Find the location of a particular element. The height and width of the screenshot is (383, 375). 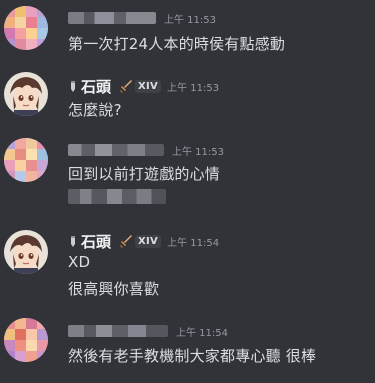

message-text: 第一次打24人本的時侯有點感動 is located at coordinates (177, 44).